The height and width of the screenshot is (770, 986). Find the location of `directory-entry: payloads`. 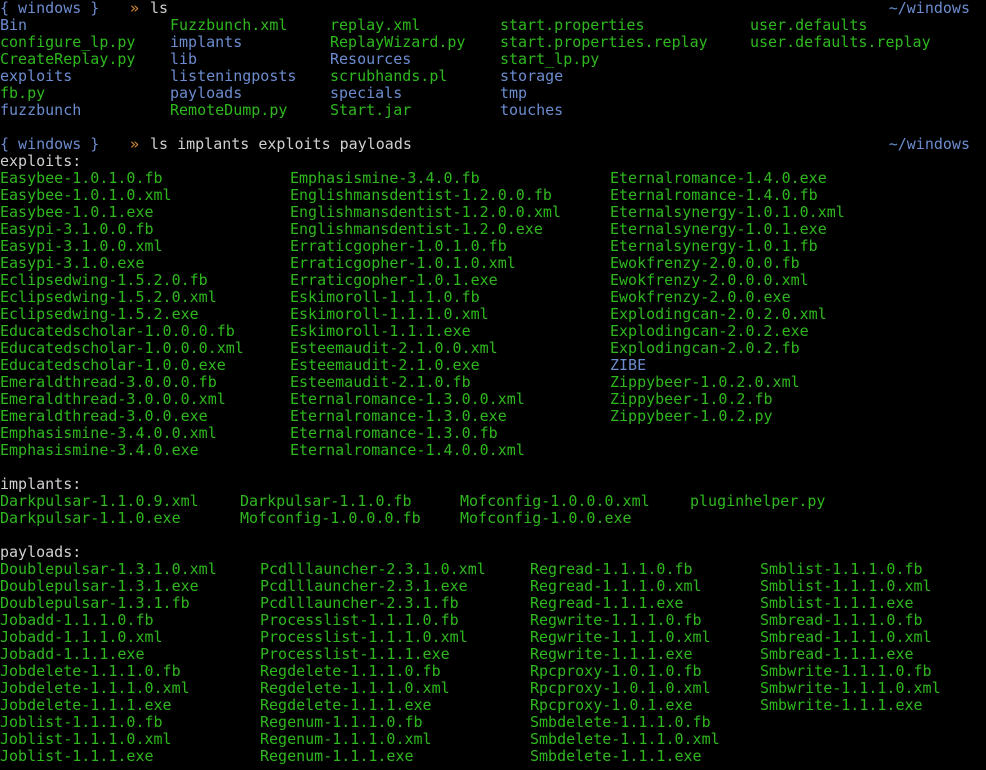

directory-entry: payloads is located at coordinates (206, 93).